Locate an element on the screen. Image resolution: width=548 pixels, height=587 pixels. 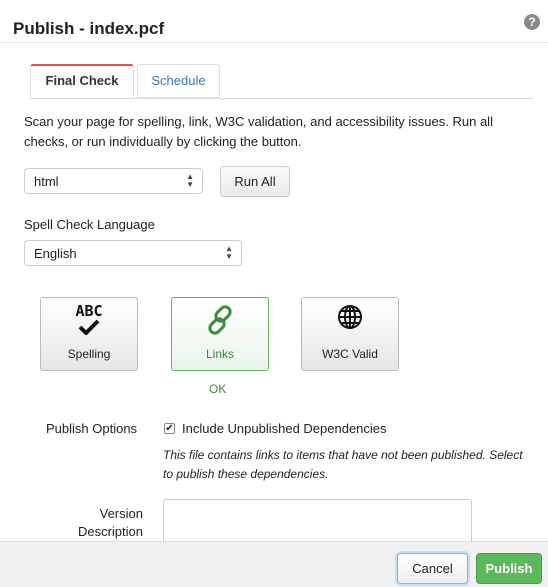
tab-bar: Final Check Schedule is located at coordinates (281, 81).